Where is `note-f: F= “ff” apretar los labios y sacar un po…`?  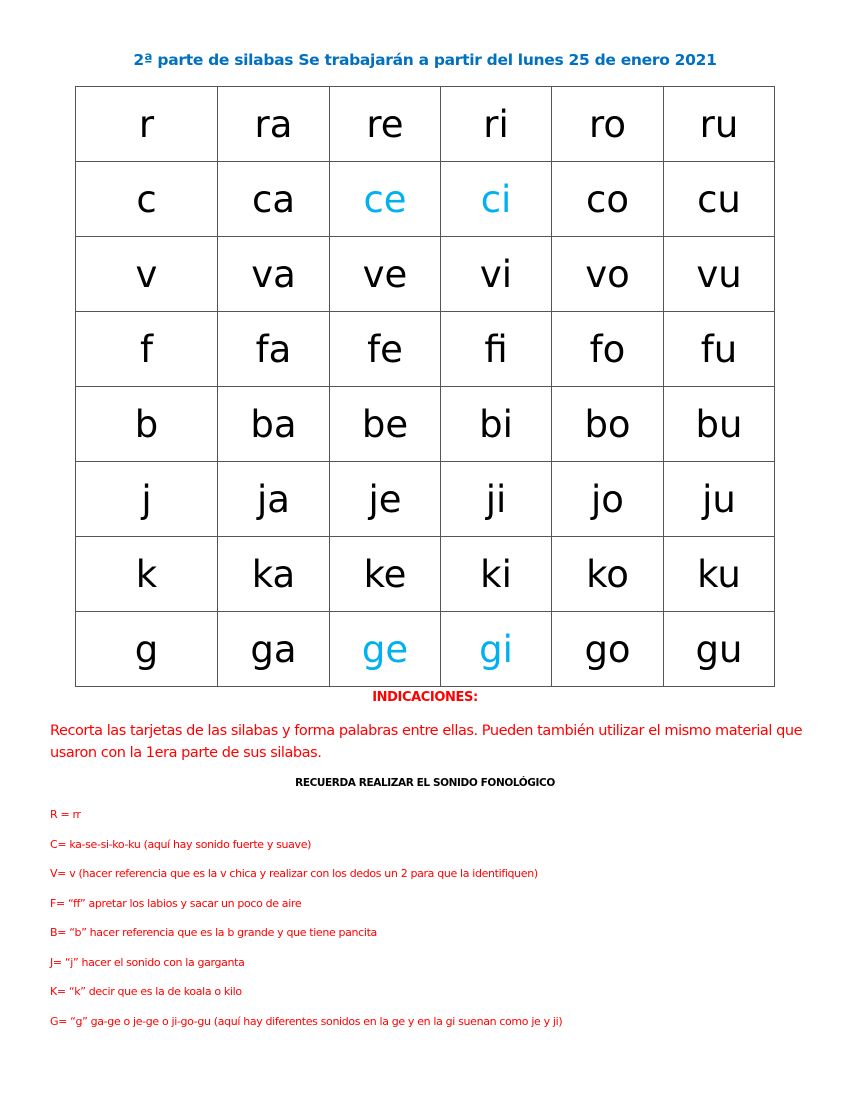
note-f: F= “ff” apretar los labios y sacar un po… is located at coordinates (176, 903).